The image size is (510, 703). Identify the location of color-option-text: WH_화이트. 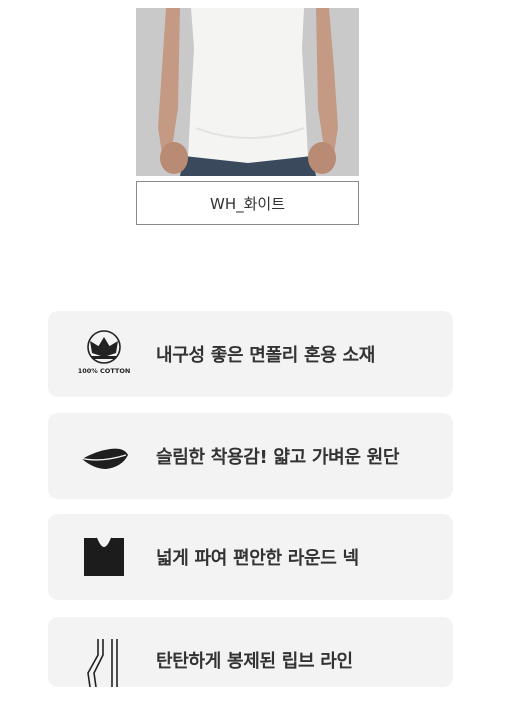
(247, 203).